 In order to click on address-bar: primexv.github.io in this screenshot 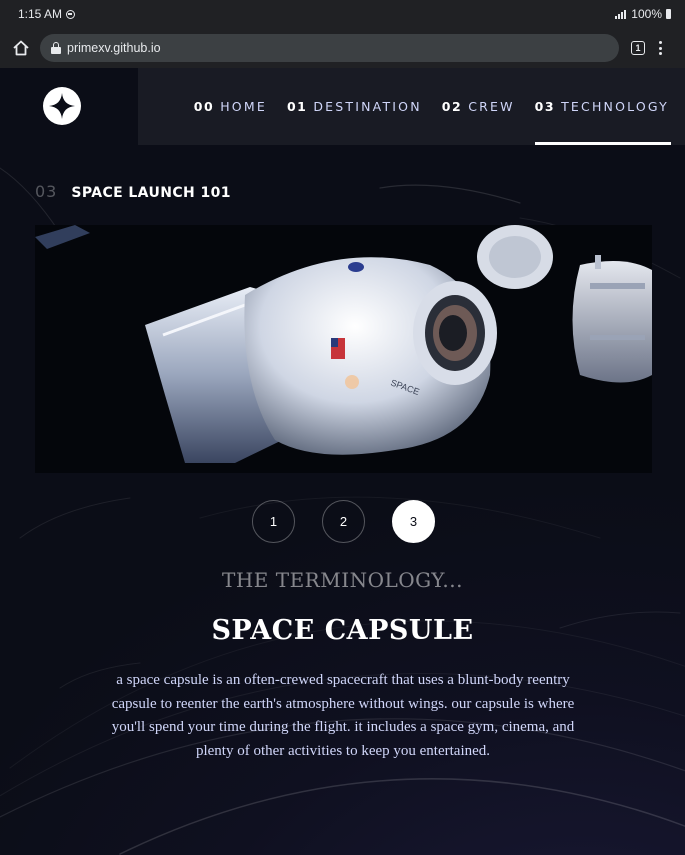, I will do `click(329, 48)`.